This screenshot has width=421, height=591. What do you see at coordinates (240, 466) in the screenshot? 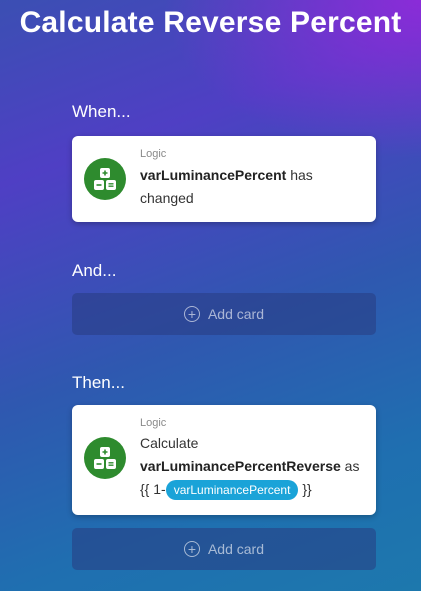
I see `variable-name: varLuminancePercentReverse` at bounding box center [240, 466].